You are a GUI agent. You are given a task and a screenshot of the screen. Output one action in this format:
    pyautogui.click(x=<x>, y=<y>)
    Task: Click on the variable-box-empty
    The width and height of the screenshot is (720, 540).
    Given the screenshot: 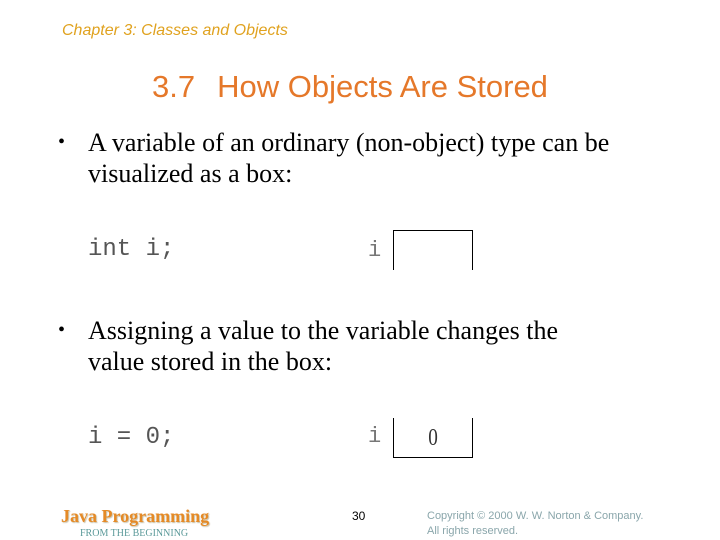 What is the action you would take?
    pyautogui.click(x=433, y=250)
    